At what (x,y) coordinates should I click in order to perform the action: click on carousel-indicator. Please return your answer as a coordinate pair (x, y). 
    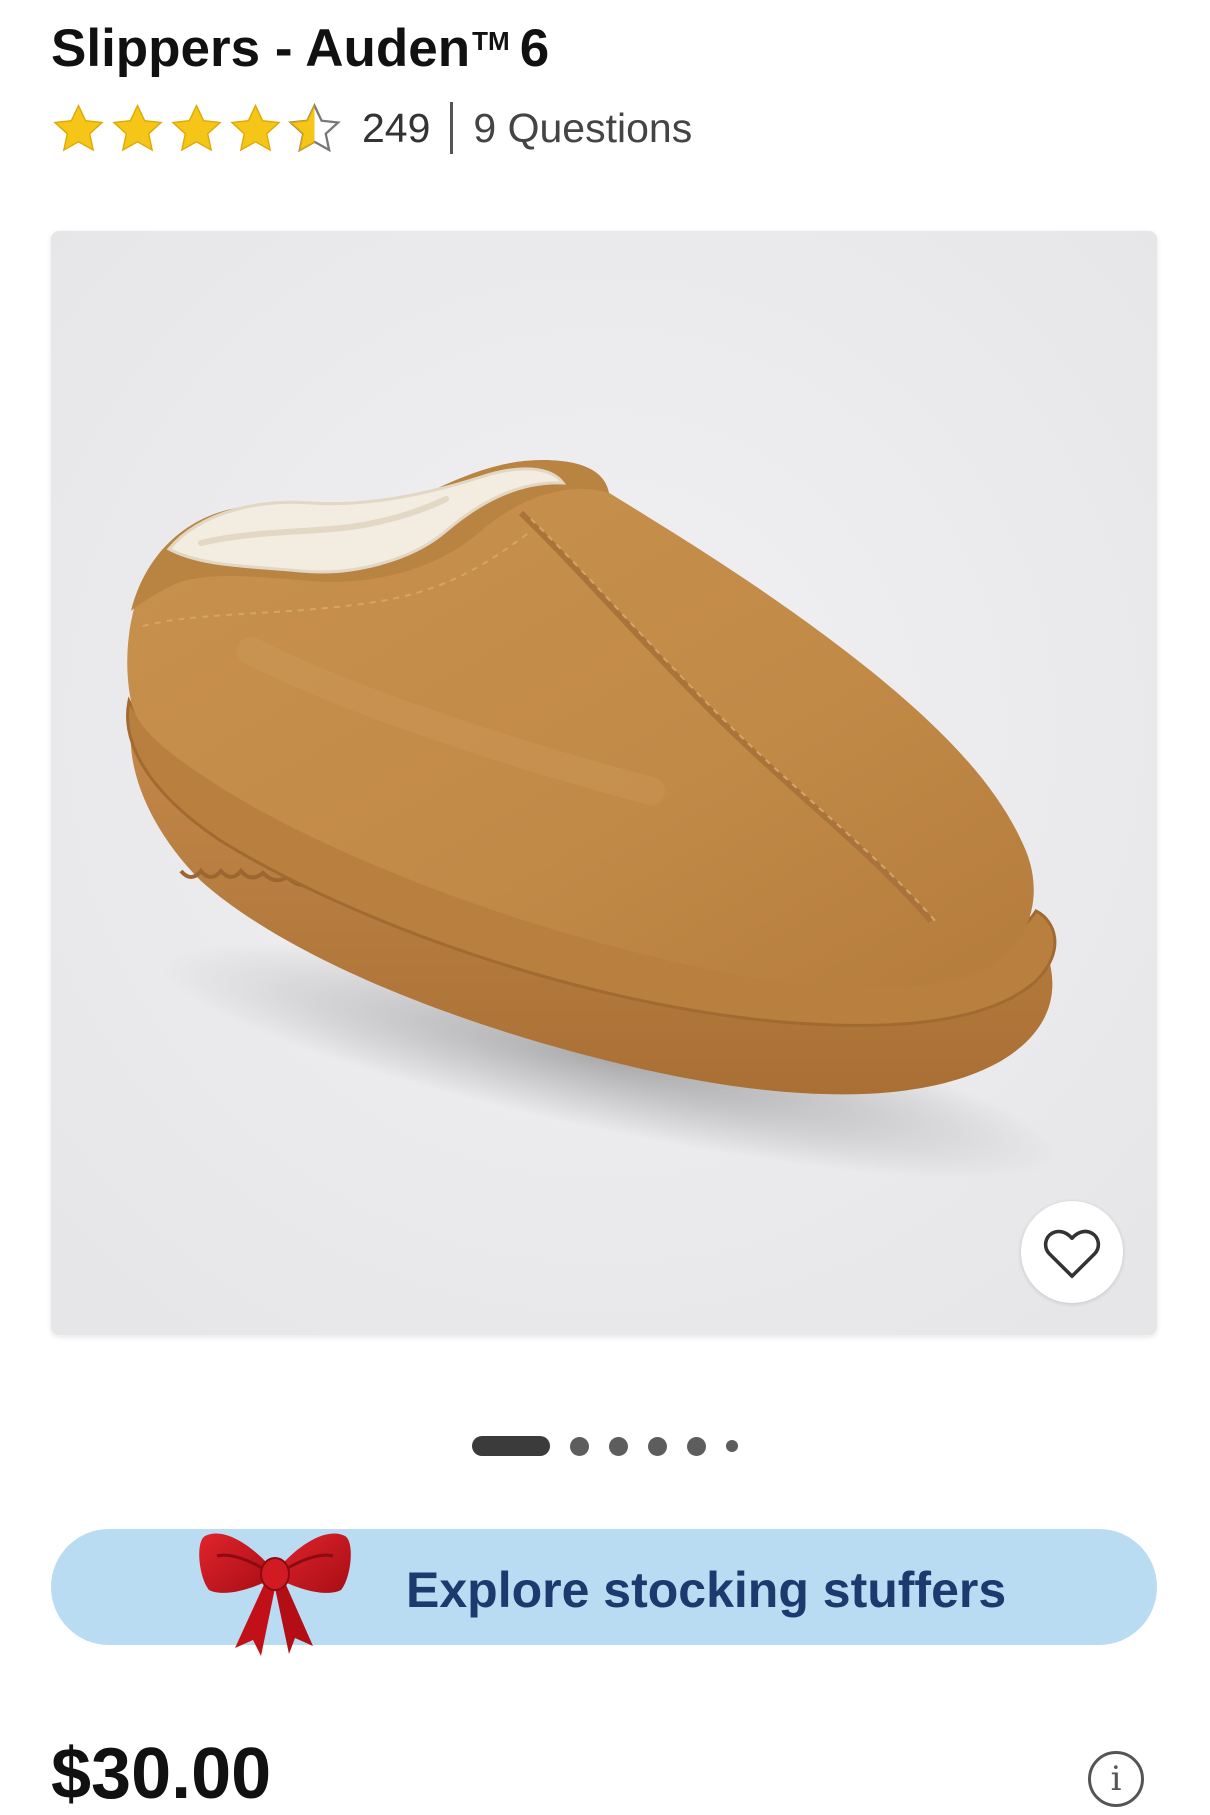
    Looking at the image, I should click on (605, 1446).